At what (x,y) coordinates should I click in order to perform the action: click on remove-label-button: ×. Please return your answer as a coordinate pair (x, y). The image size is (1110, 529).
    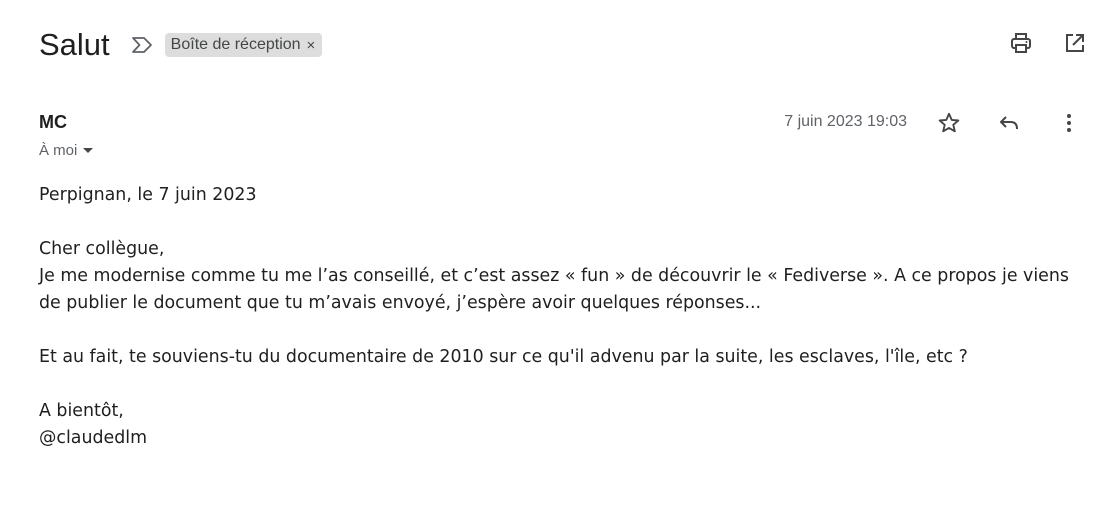
    Looking at the image, I should click on (311, 45).